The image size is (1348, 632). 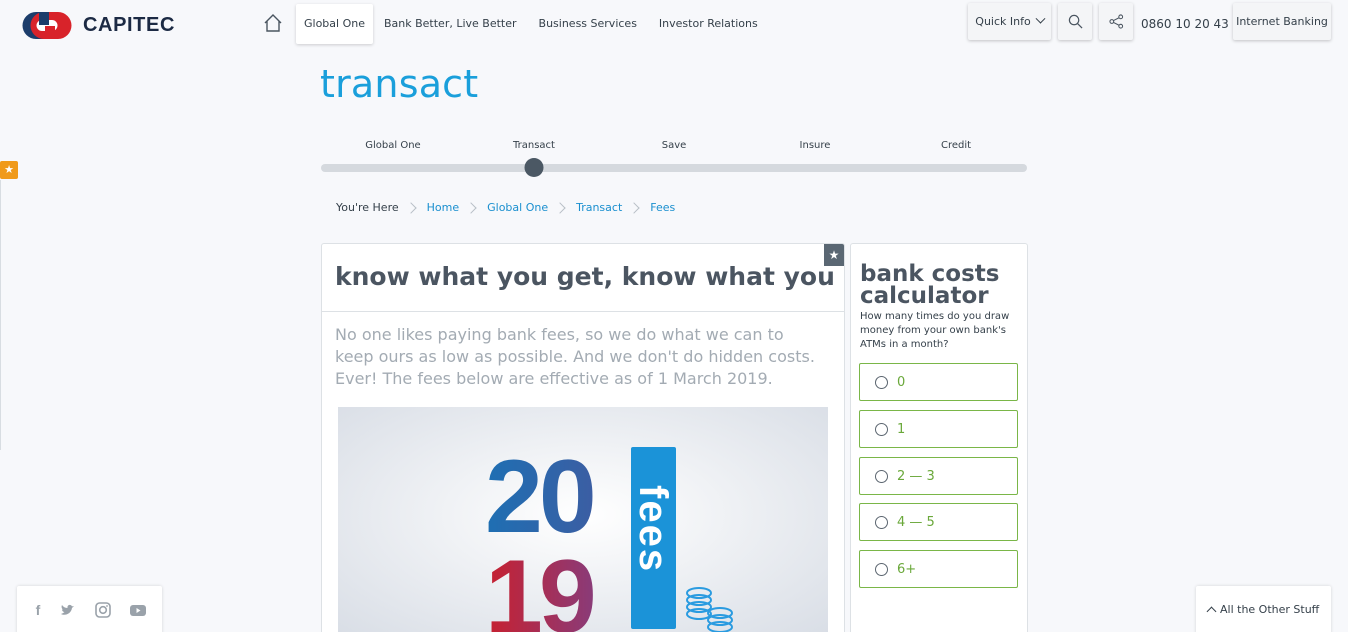 I want to click on slider-step-credit: Credit, so click(x=956, y=145).